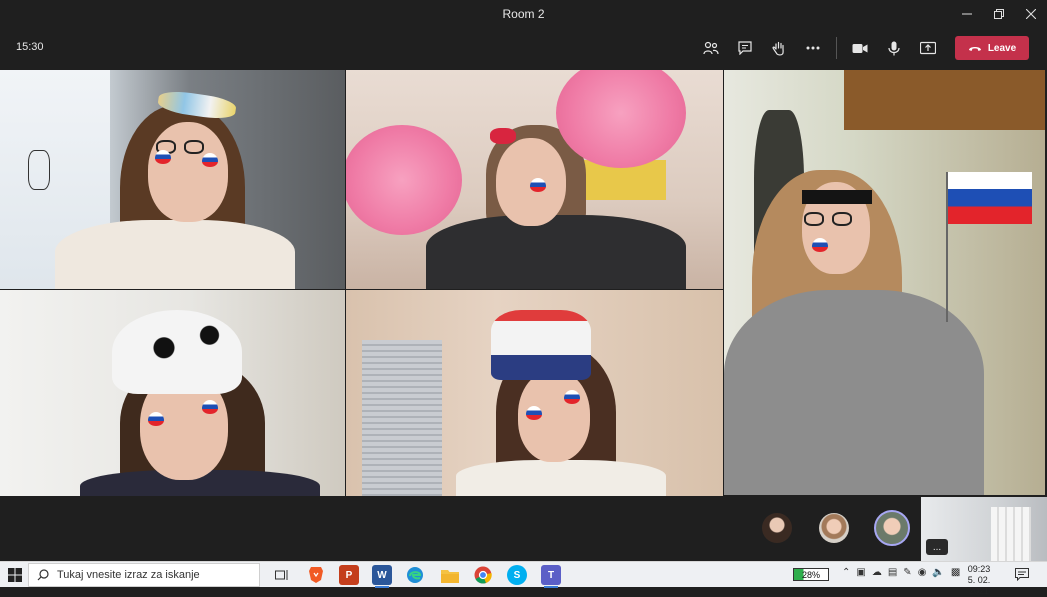 The height and width of the screenshot is (597, 1047). I want to click on brave-lion-icon, so click(316, 575).